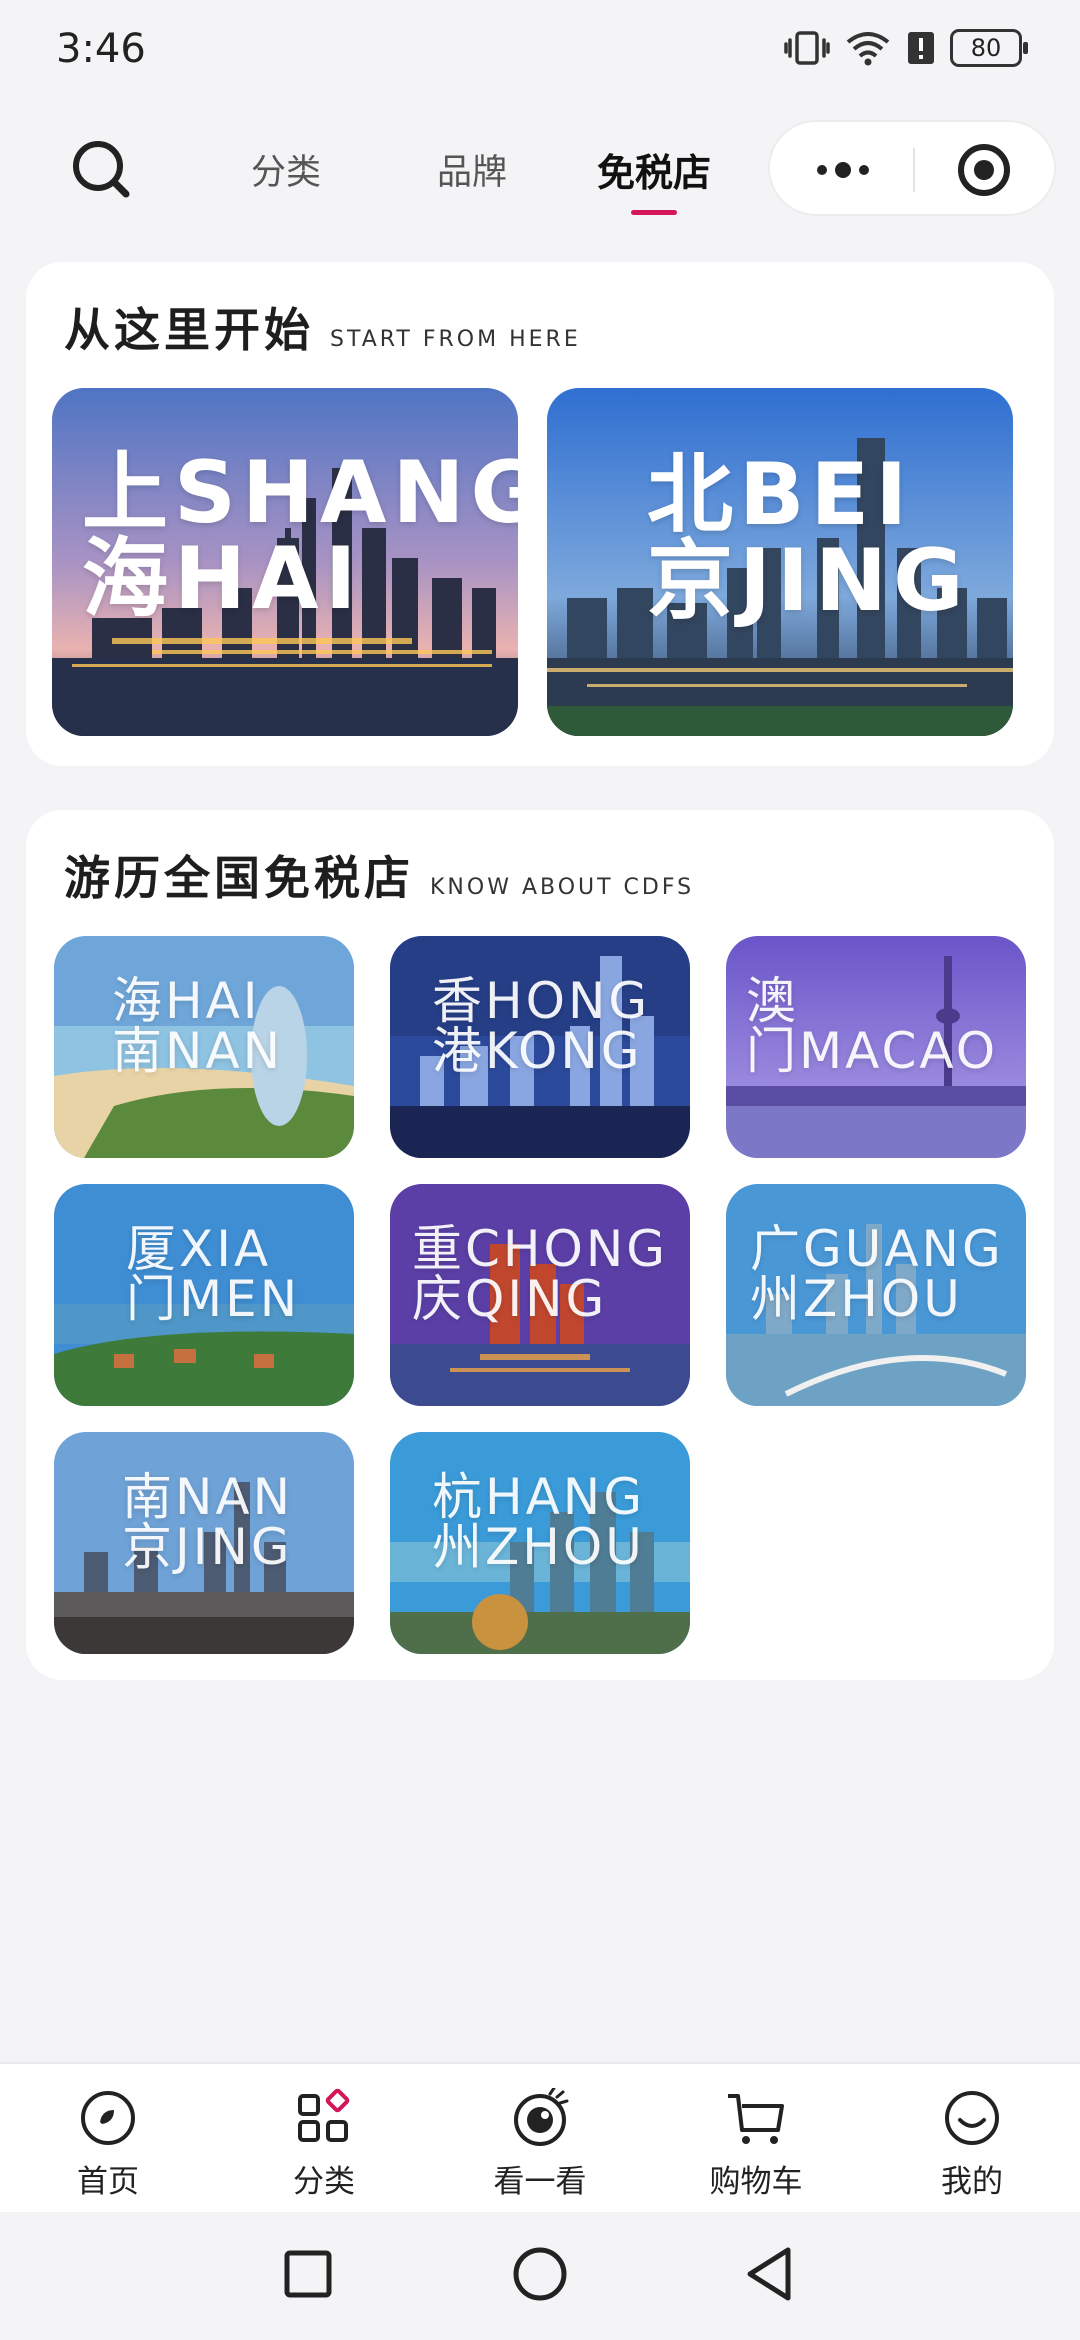 The width and height of the screenshot is (1080, 2340). I want to click on status-time: 3:46, so click(101, 49).